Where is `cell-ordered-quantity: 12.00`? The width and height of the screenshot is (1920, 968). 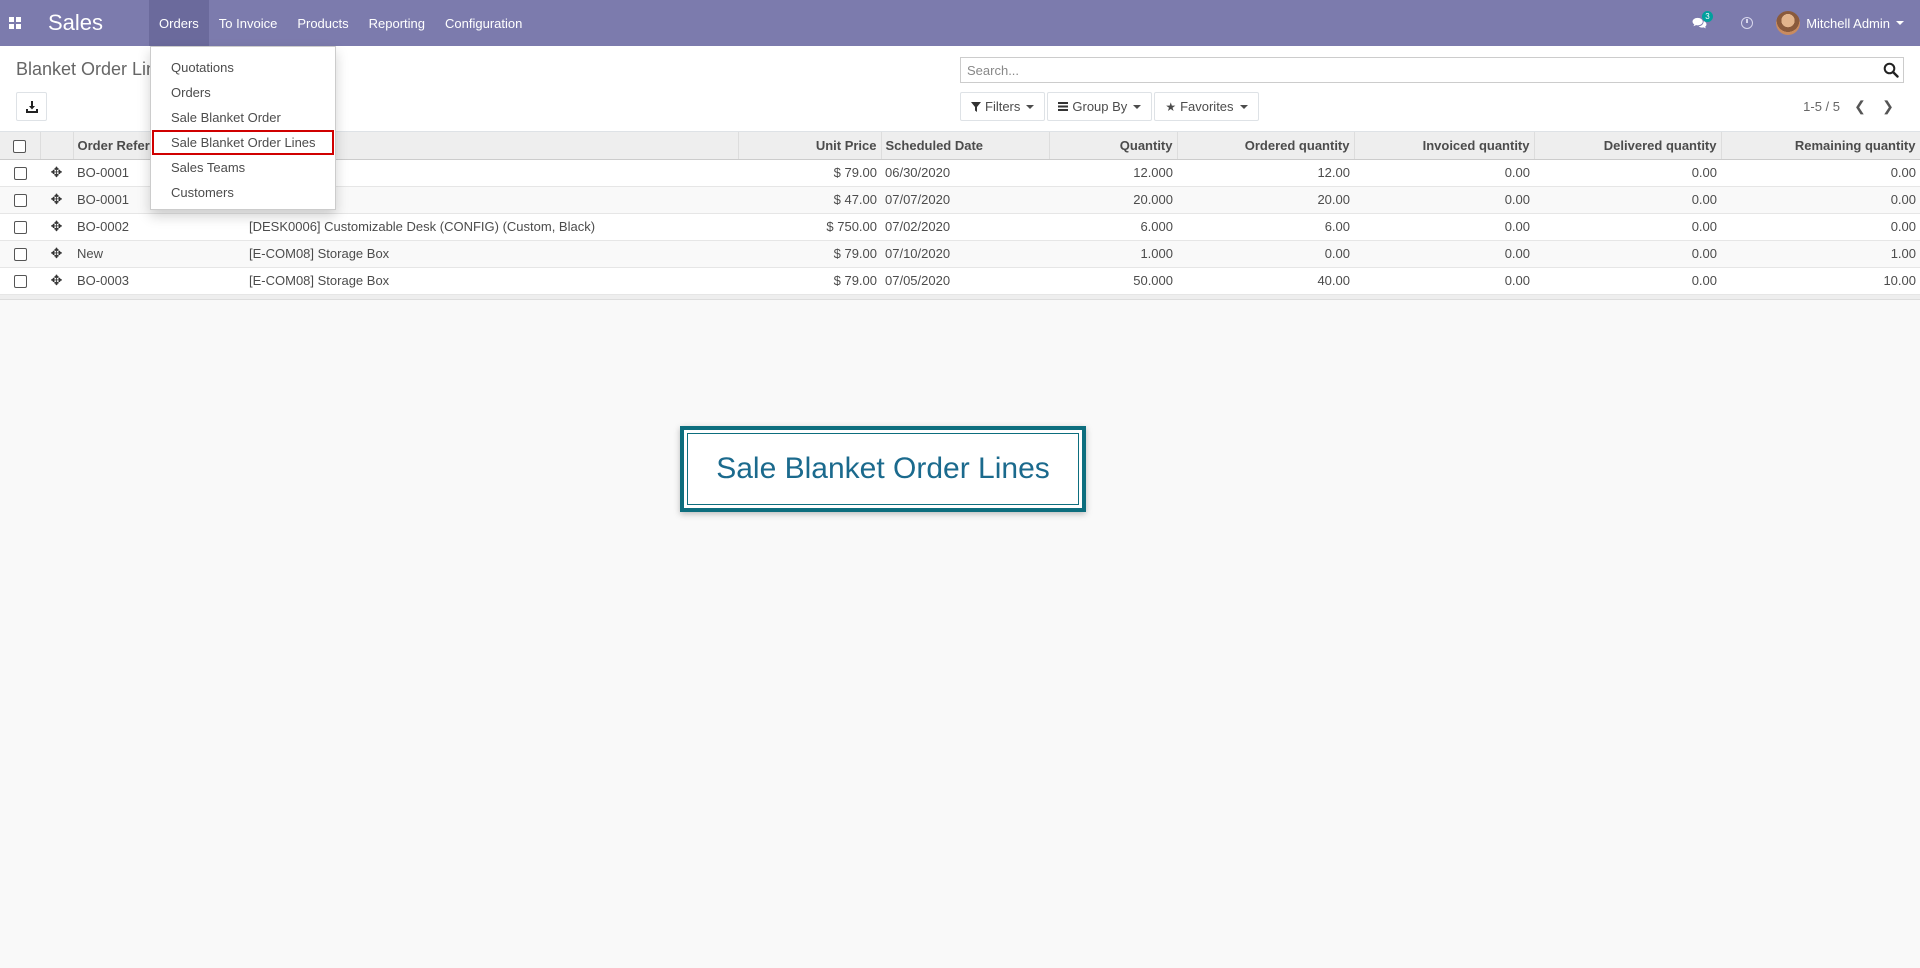
cell-ordered-quantity: 12.00 is located at coordinates (1265, 173).